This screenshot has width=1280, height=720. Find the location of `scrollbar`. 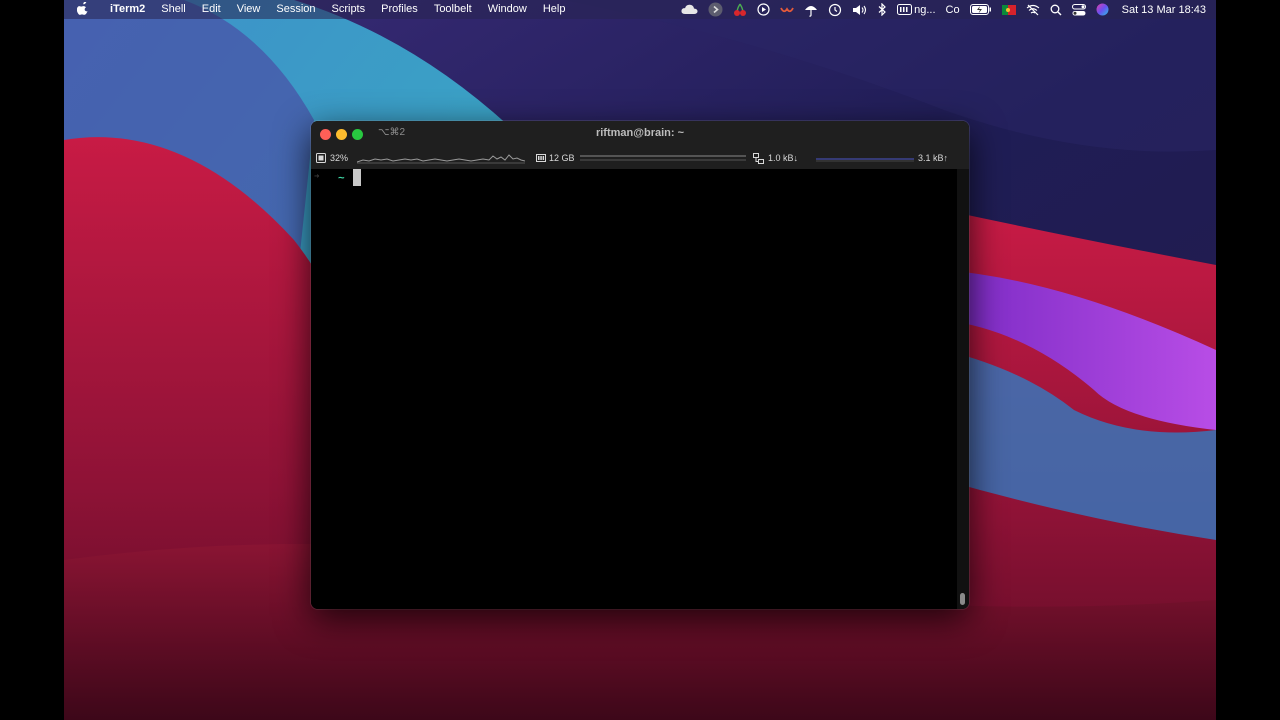

scrollbar is located at coordinates (963, 389).